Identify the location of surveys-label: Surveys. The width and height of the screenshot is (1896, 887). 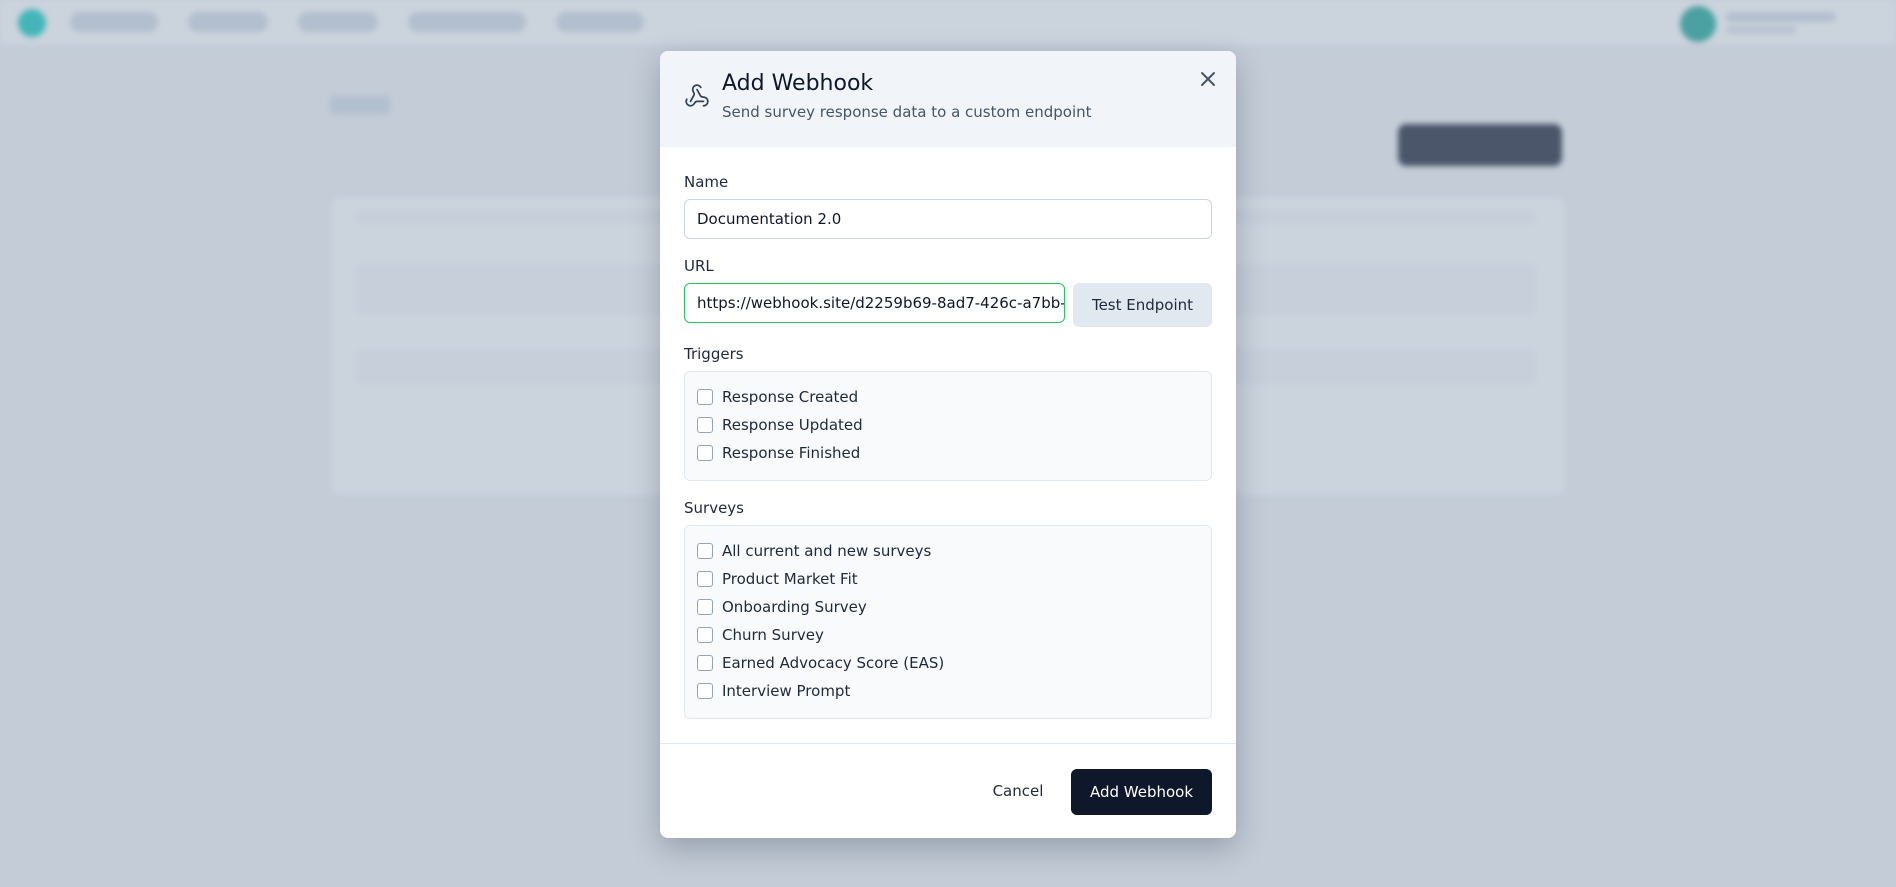
(714, 508).